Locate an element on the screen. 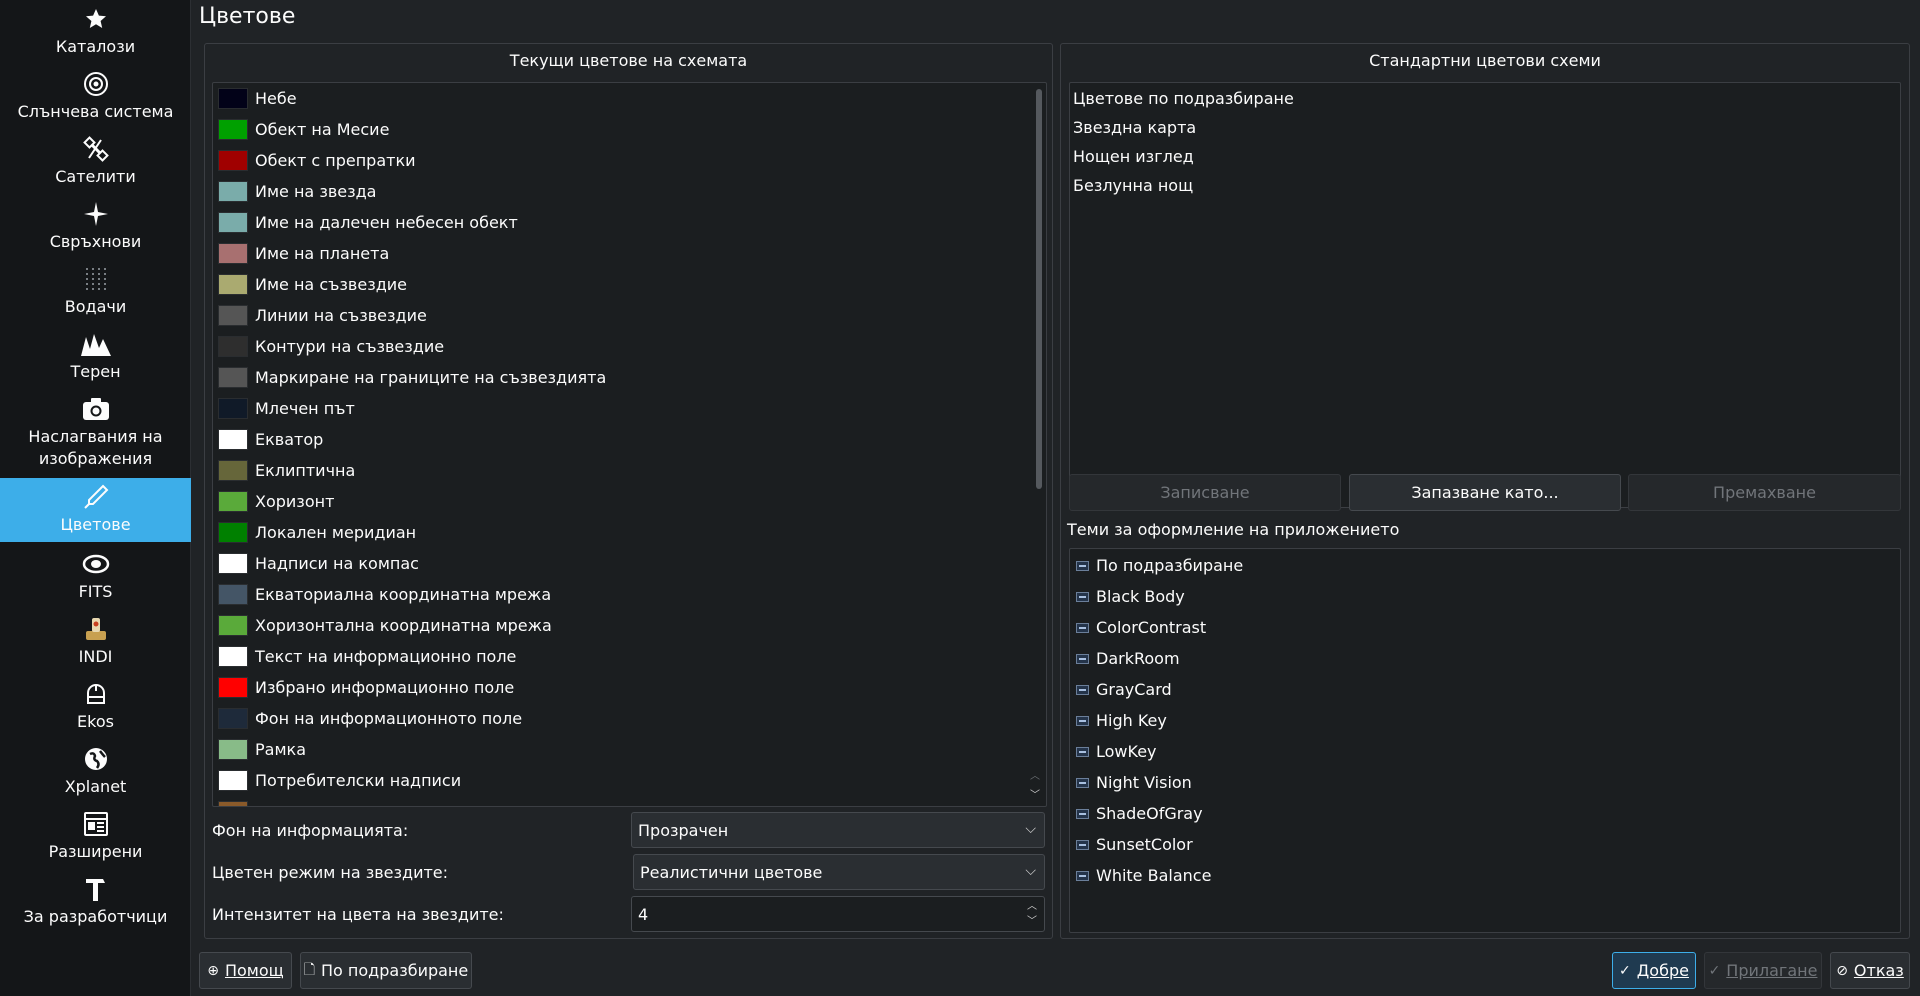  color-list-item is located at coordinates (236, 802).